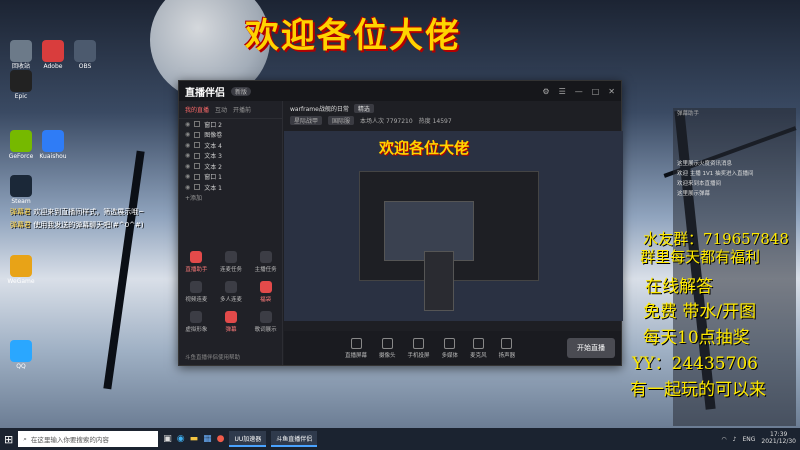  Describe the element at coordinates (241, 91) in the screenshot. I see `version-badge: 新版` at that location.